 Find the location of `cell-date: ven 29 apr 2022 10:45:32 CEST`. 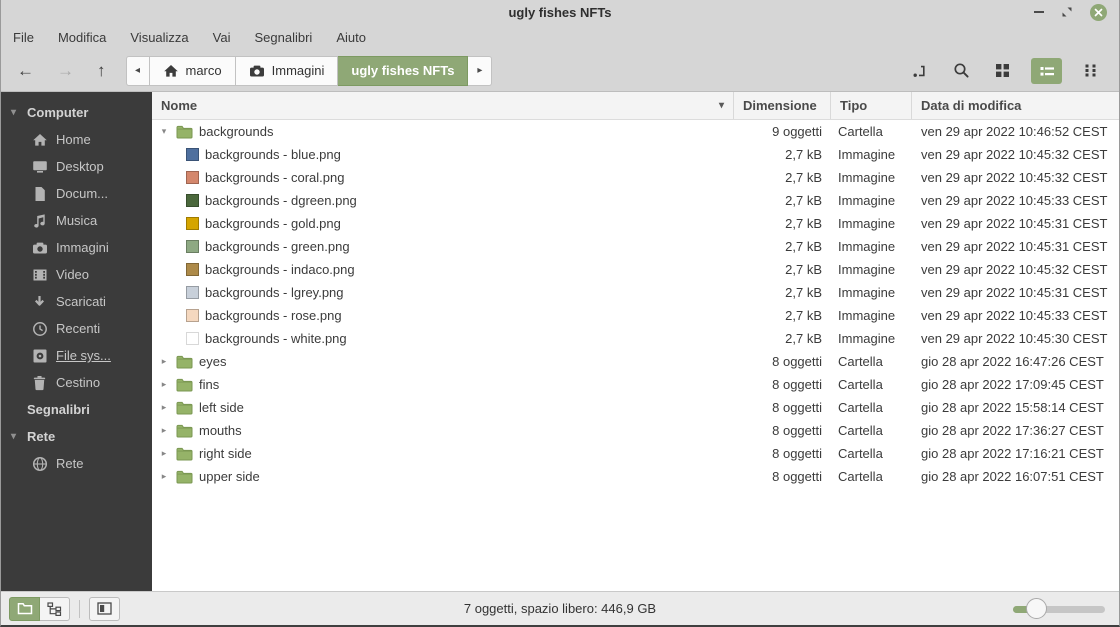

cell-date: ven 29 apr 2022 10:45:32 CEST is located at coordinates (1014, 177).